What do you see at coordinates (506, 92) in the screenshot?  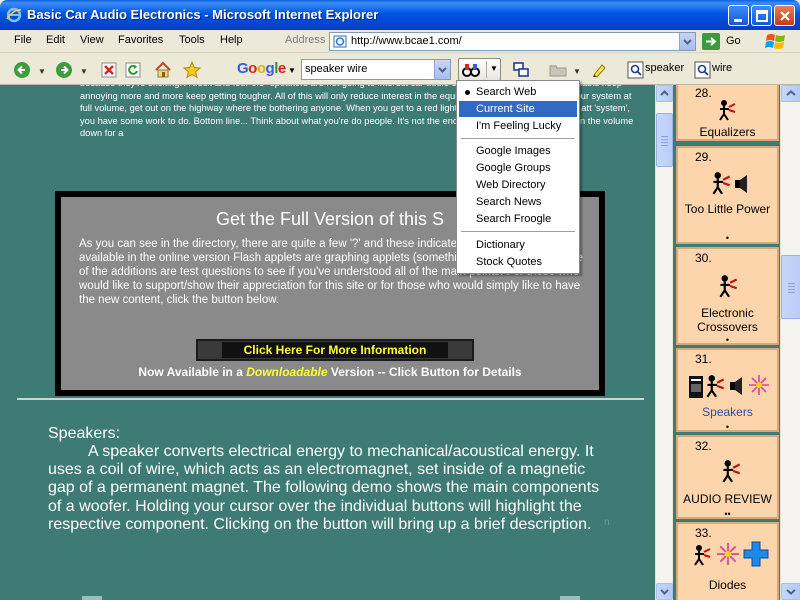 I see `menu-item-label: Search Web` at bounding box center [506, 92].